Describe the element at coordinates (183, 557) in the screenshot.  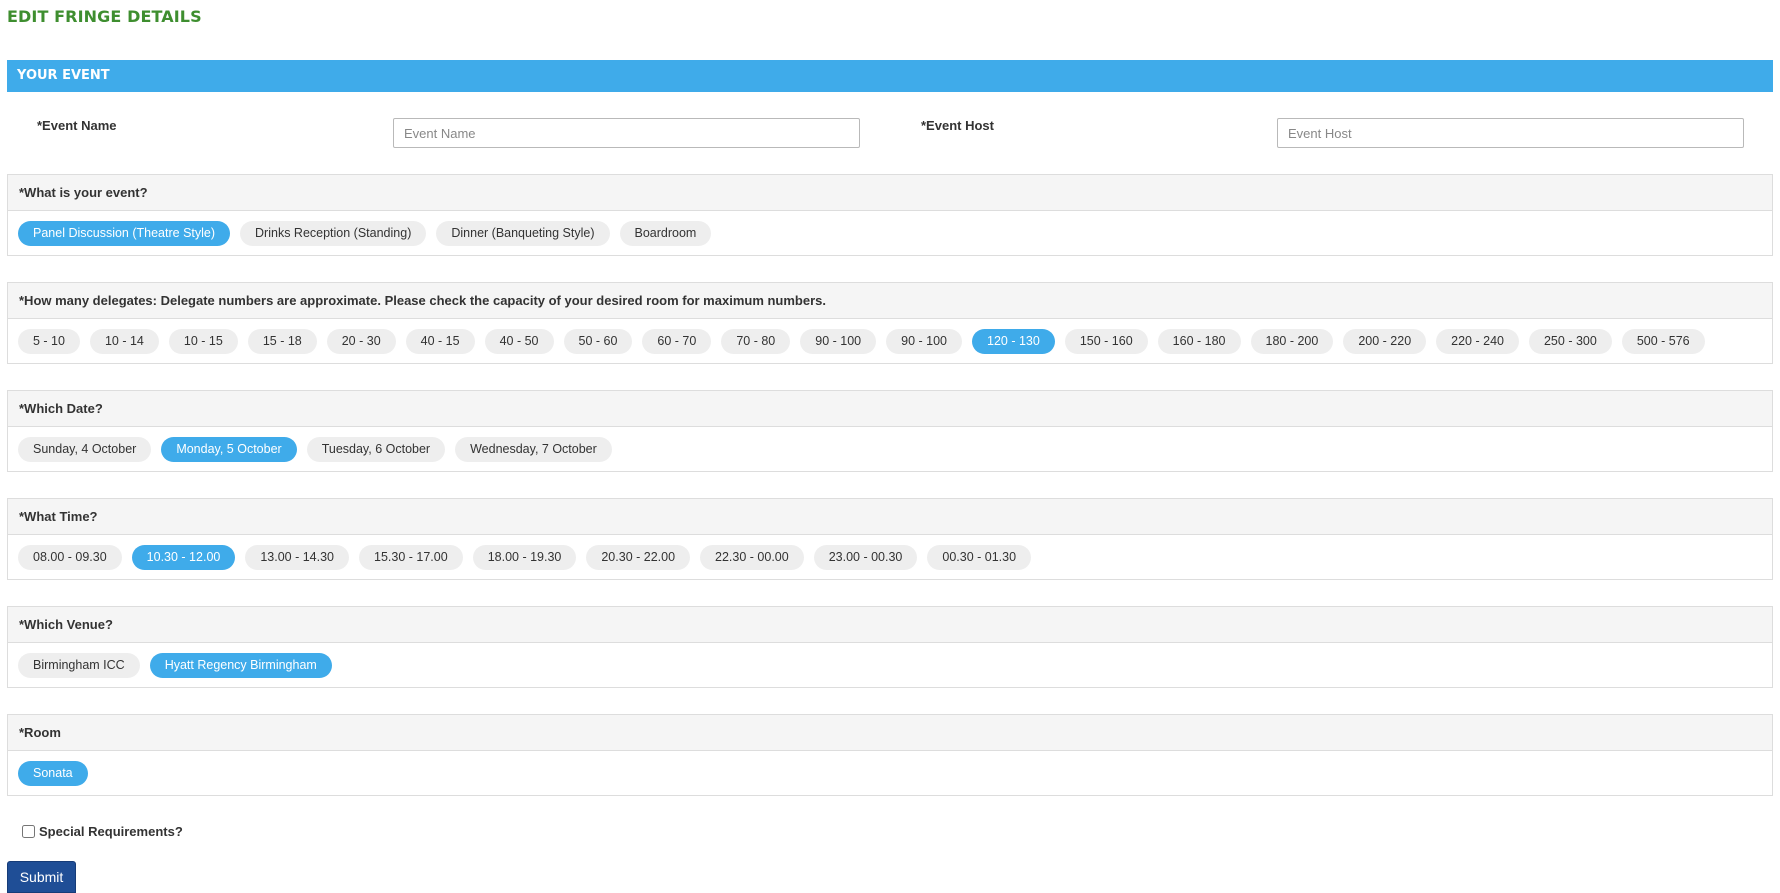
I see `time-option: 10.30 - 12.00` at that location.